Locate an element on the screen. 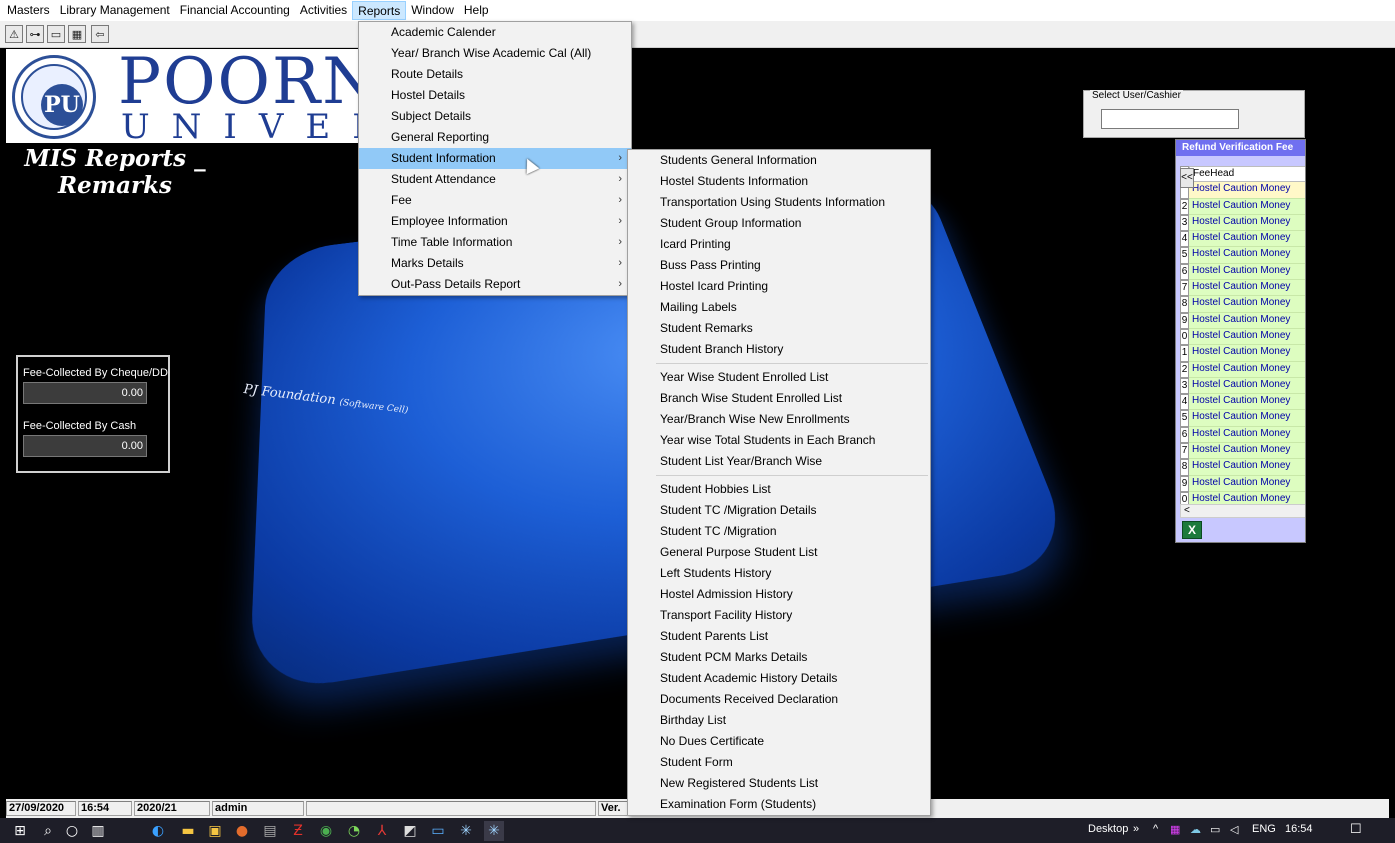  submenu-item-buss-pass-printing: Buss Pass Printing is located at coordinates (779, 265).